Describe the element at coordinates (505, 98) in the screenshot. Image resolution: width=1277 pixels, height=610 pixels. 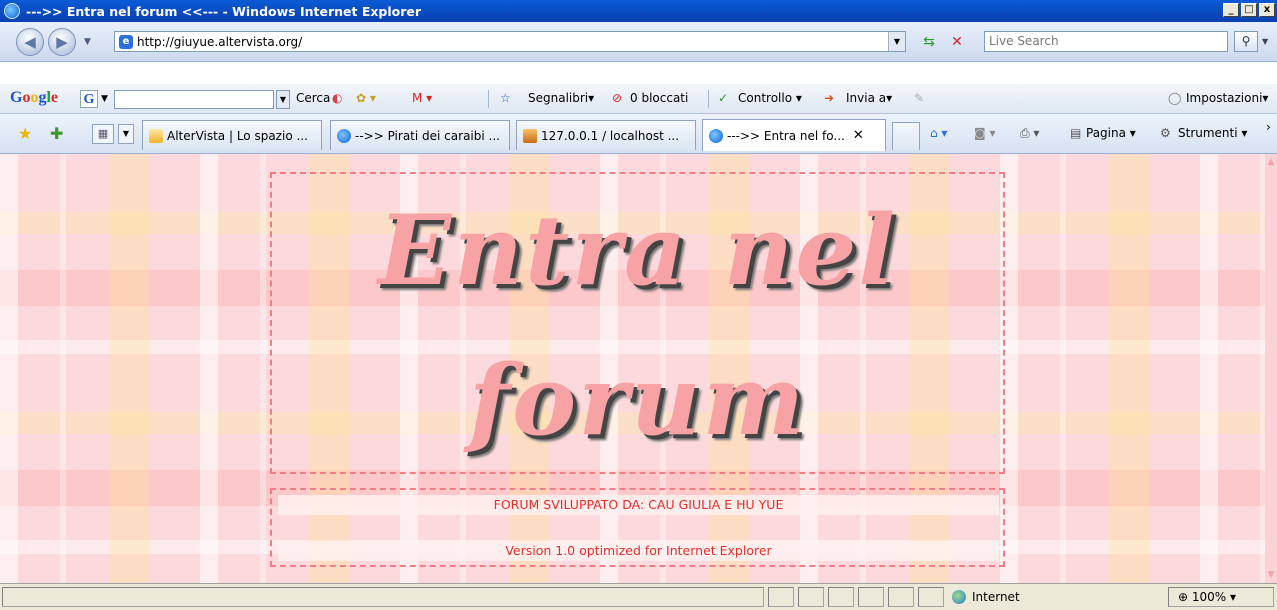
I see `star-icon: ☆` at that location.